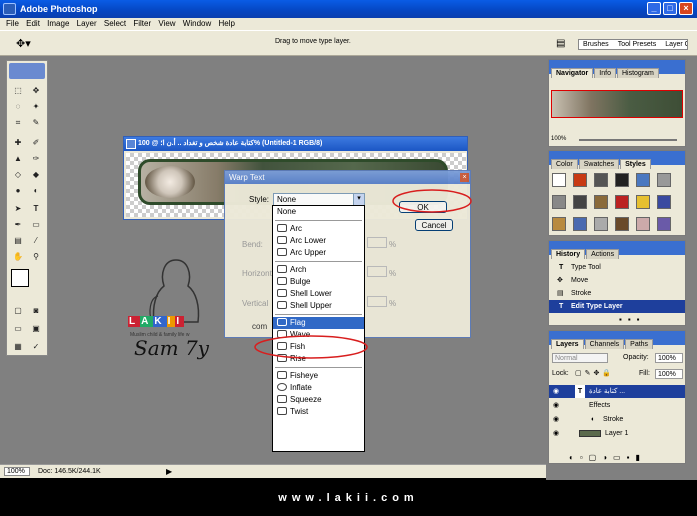 This screenshot has width=697, height=516. I want to click on menu-window: Window, so click(197, 23).